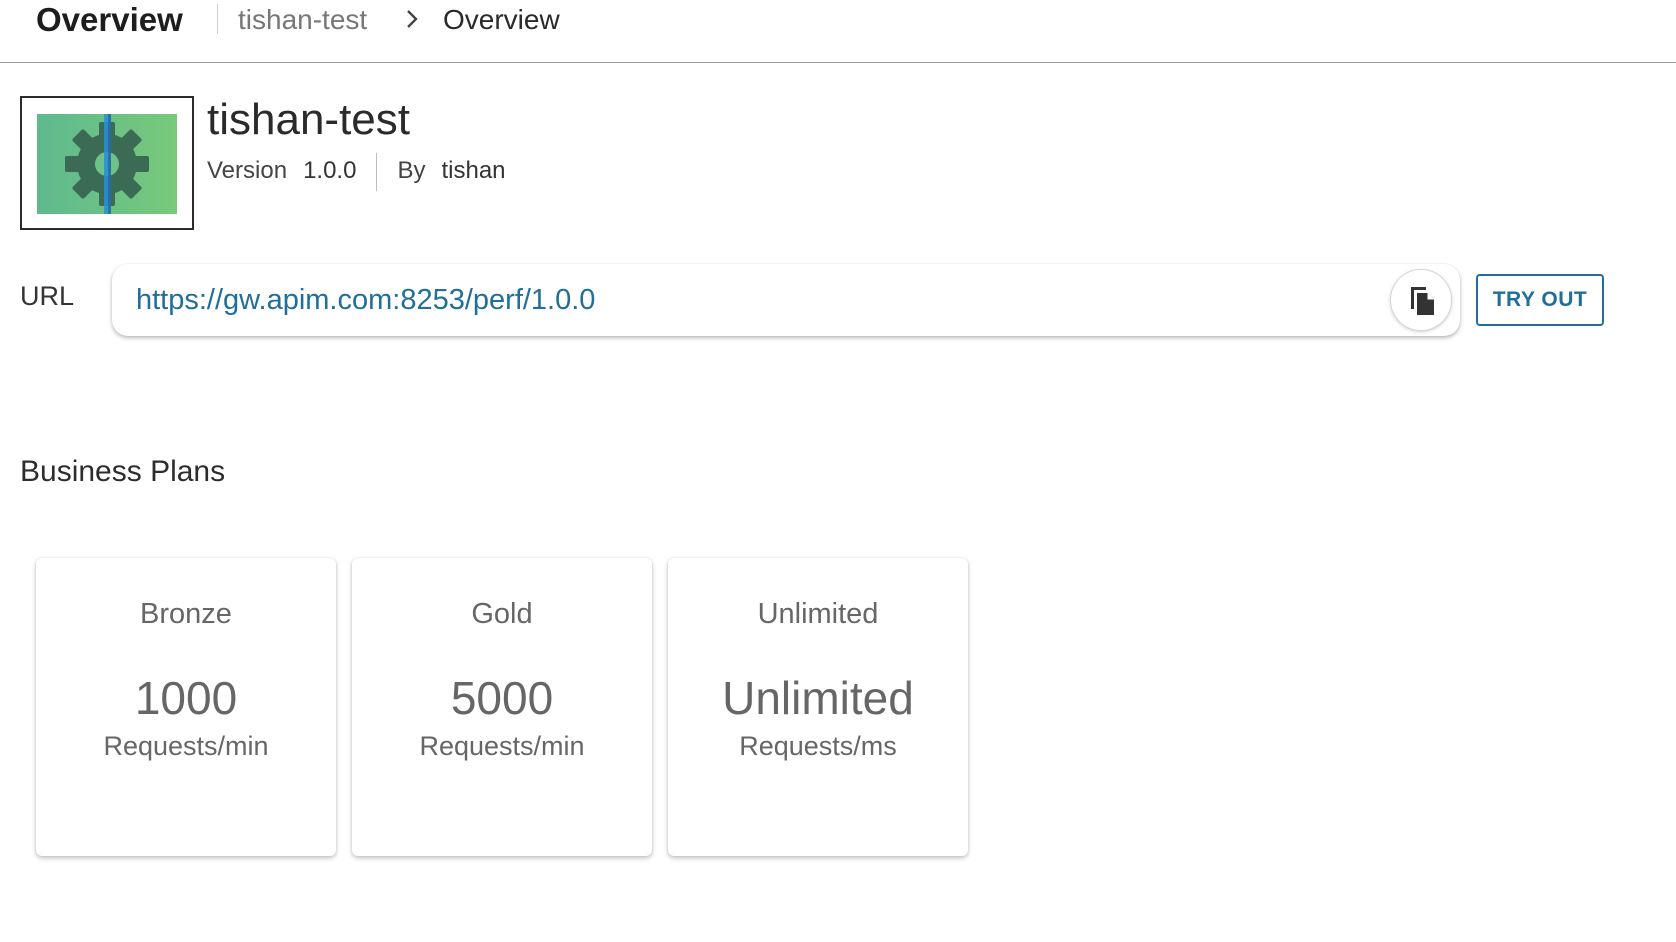  What do you see at coordinates (412, 19) in the screenshot?
I see `chevron-right-icon` at bounding box center [412, 19].